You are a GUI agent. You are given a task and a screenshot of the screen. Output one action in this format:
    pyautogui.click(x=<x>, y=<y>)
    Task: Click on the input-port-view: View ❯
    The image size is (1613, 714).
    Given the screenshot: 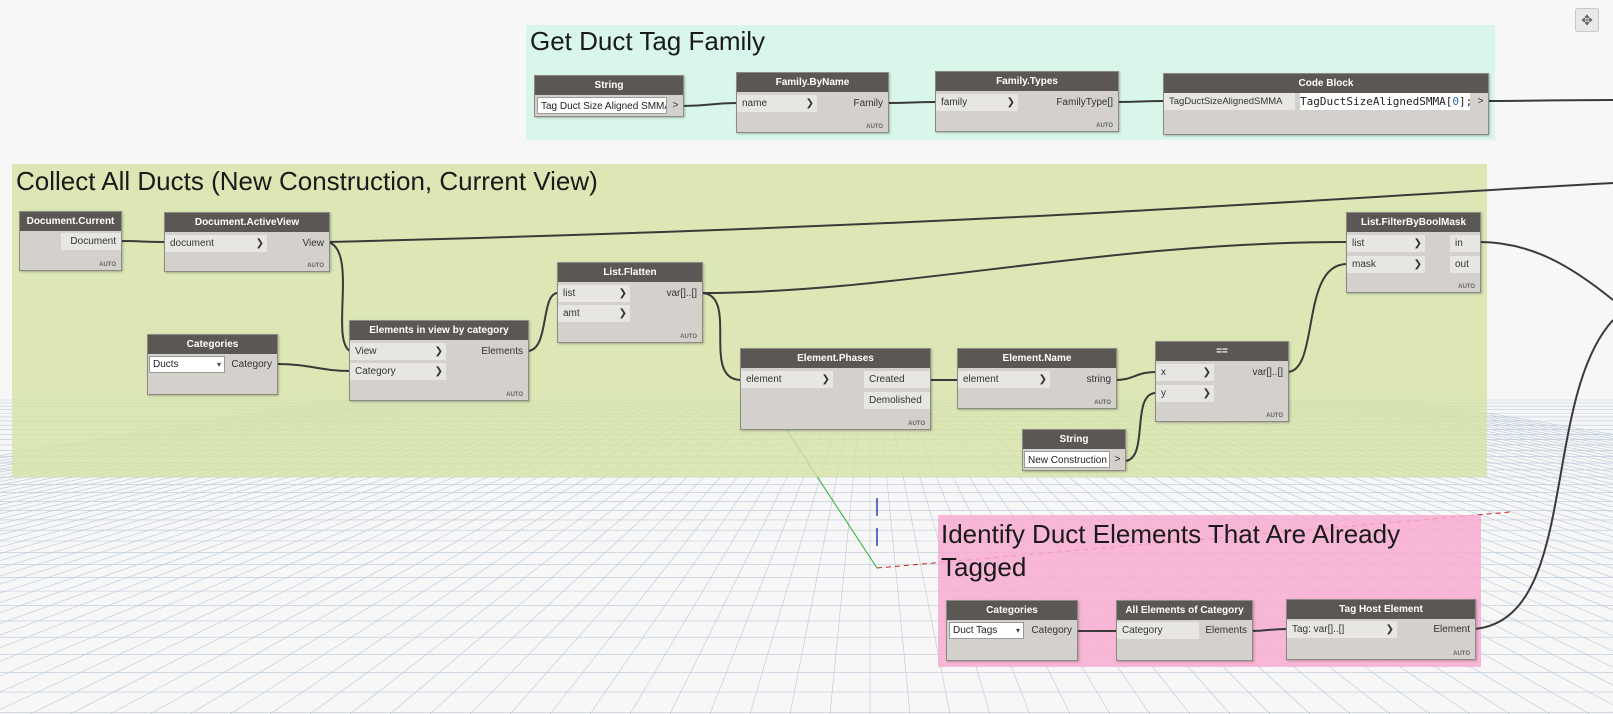 What is the action you would take?
    pyautogui.click(x=398, y=351)
    